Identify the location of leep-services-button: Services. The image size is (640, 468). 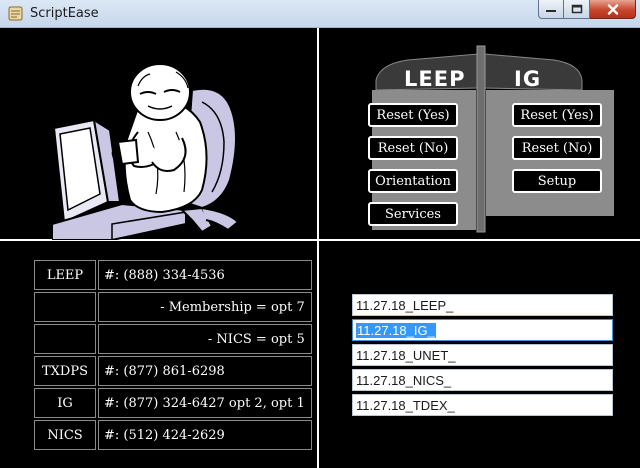
(413, 214).